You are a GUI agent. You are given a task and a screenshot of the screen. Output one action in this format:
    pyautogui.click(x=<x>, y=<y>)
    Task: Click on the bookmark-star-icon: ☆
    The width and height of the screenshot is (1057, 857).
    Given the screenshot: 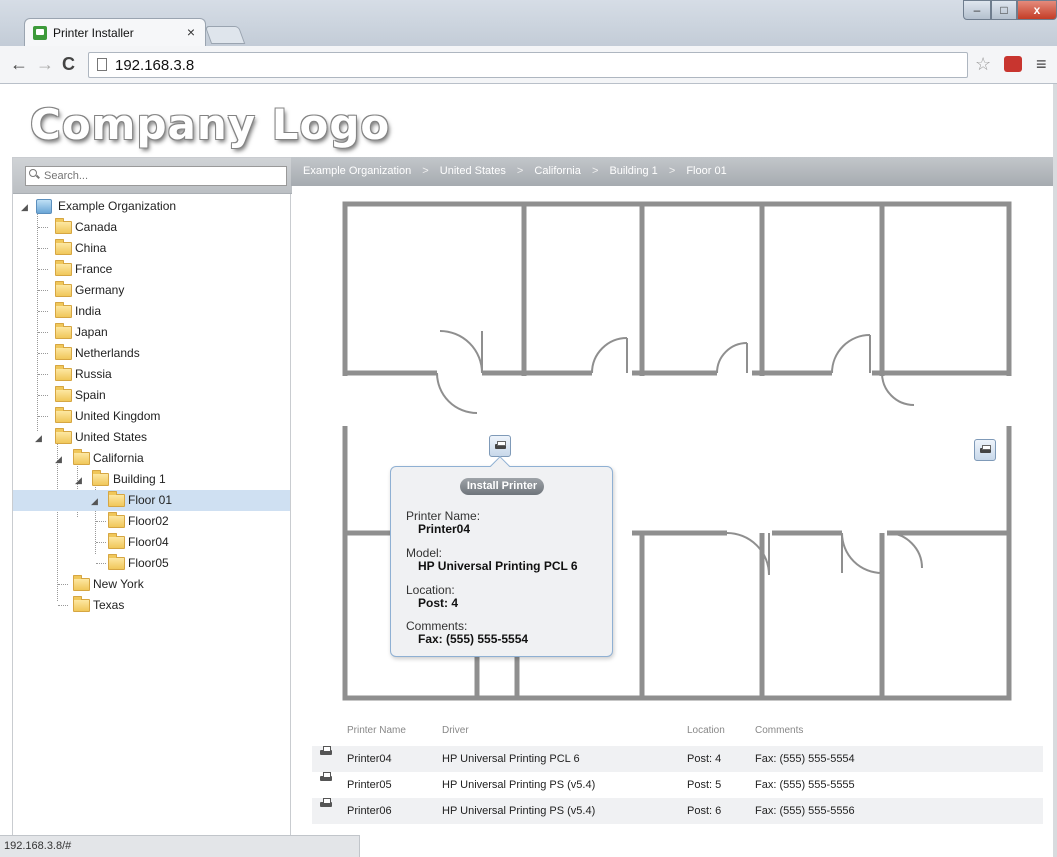 What is the action you would take?
    pyautogui.click(x=983, y=64)
    